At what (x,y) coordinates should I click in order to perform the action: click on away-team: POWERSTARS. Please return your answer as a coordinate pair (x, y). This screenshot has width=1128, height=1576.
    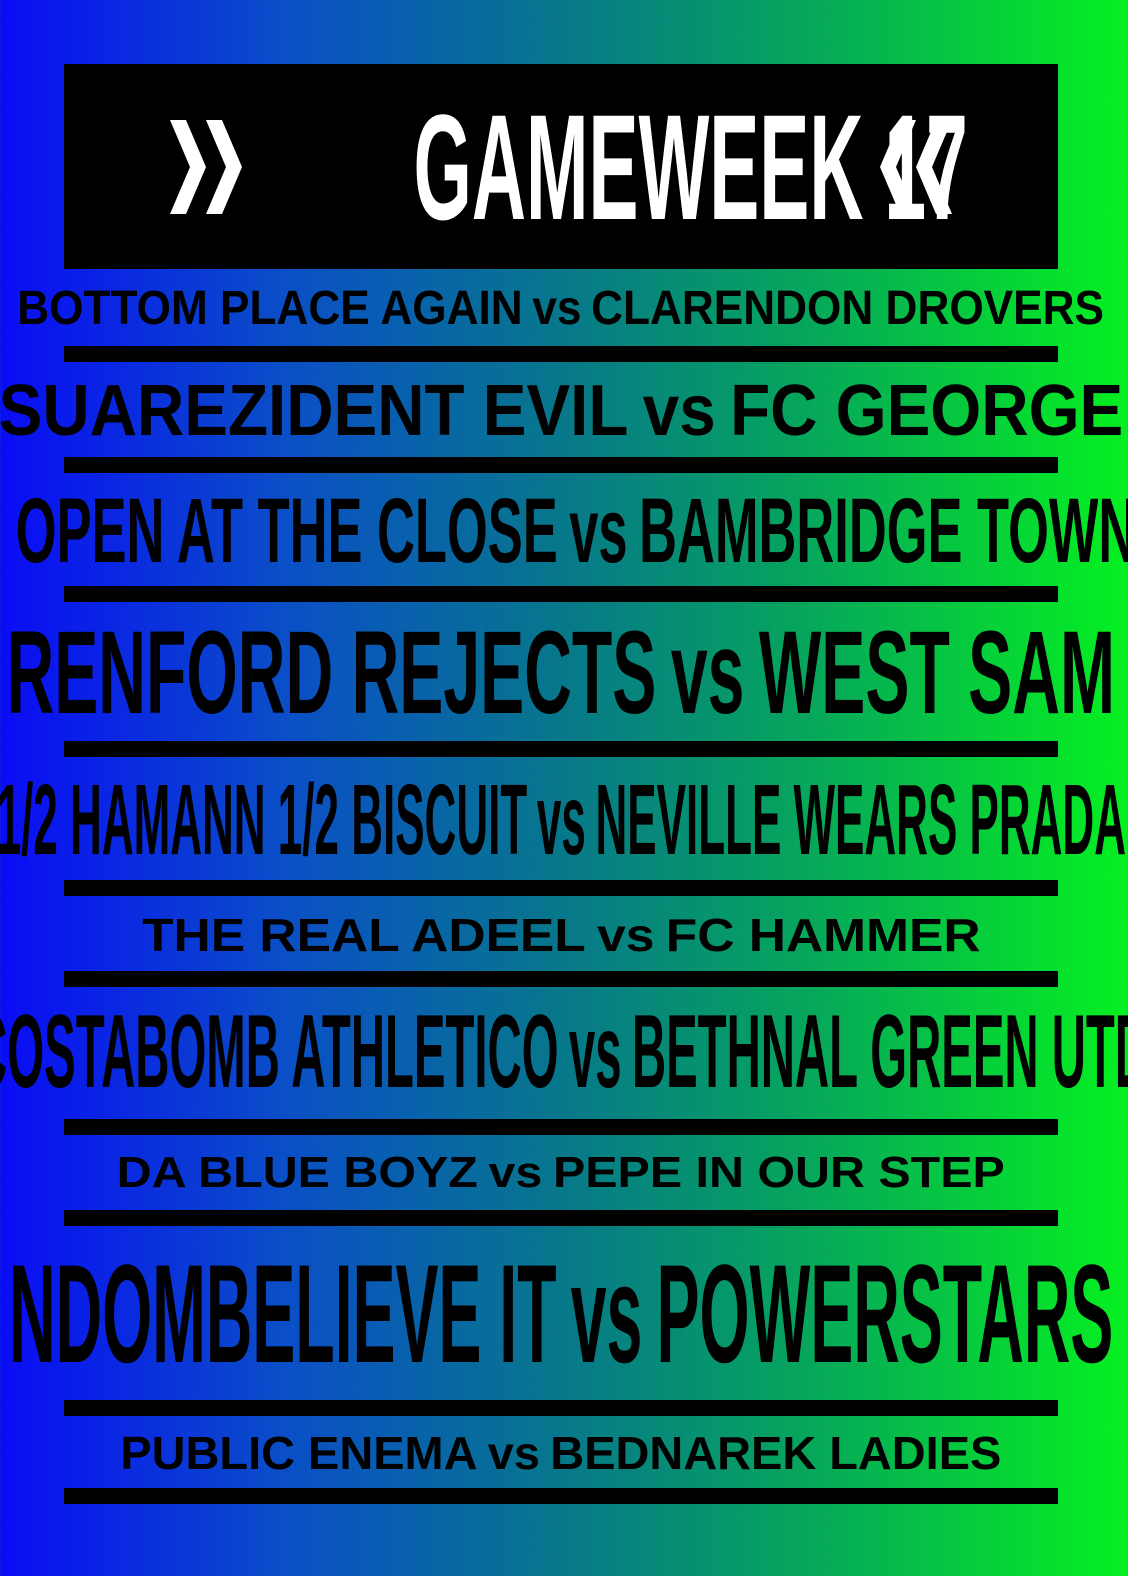
    Looking at the image, I should click on (885, 1313).